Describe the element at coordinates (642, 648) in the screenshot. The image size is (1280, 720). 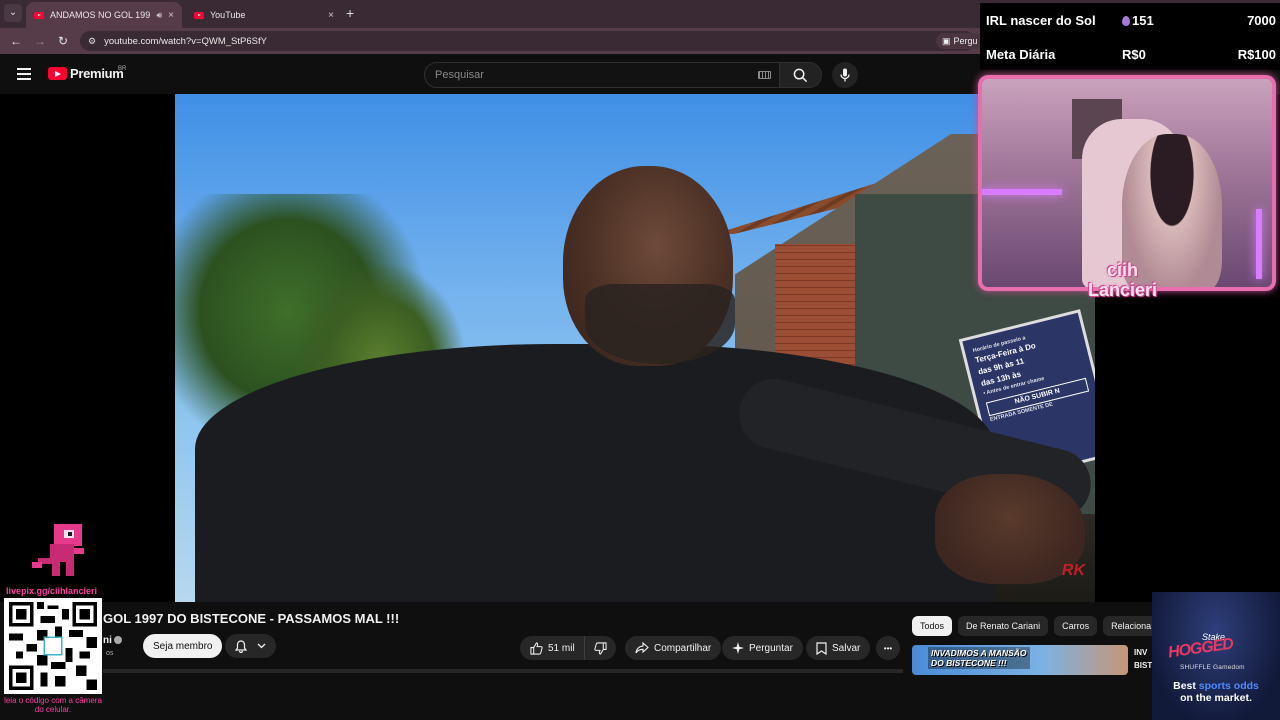
I see `share-icon` at that location.